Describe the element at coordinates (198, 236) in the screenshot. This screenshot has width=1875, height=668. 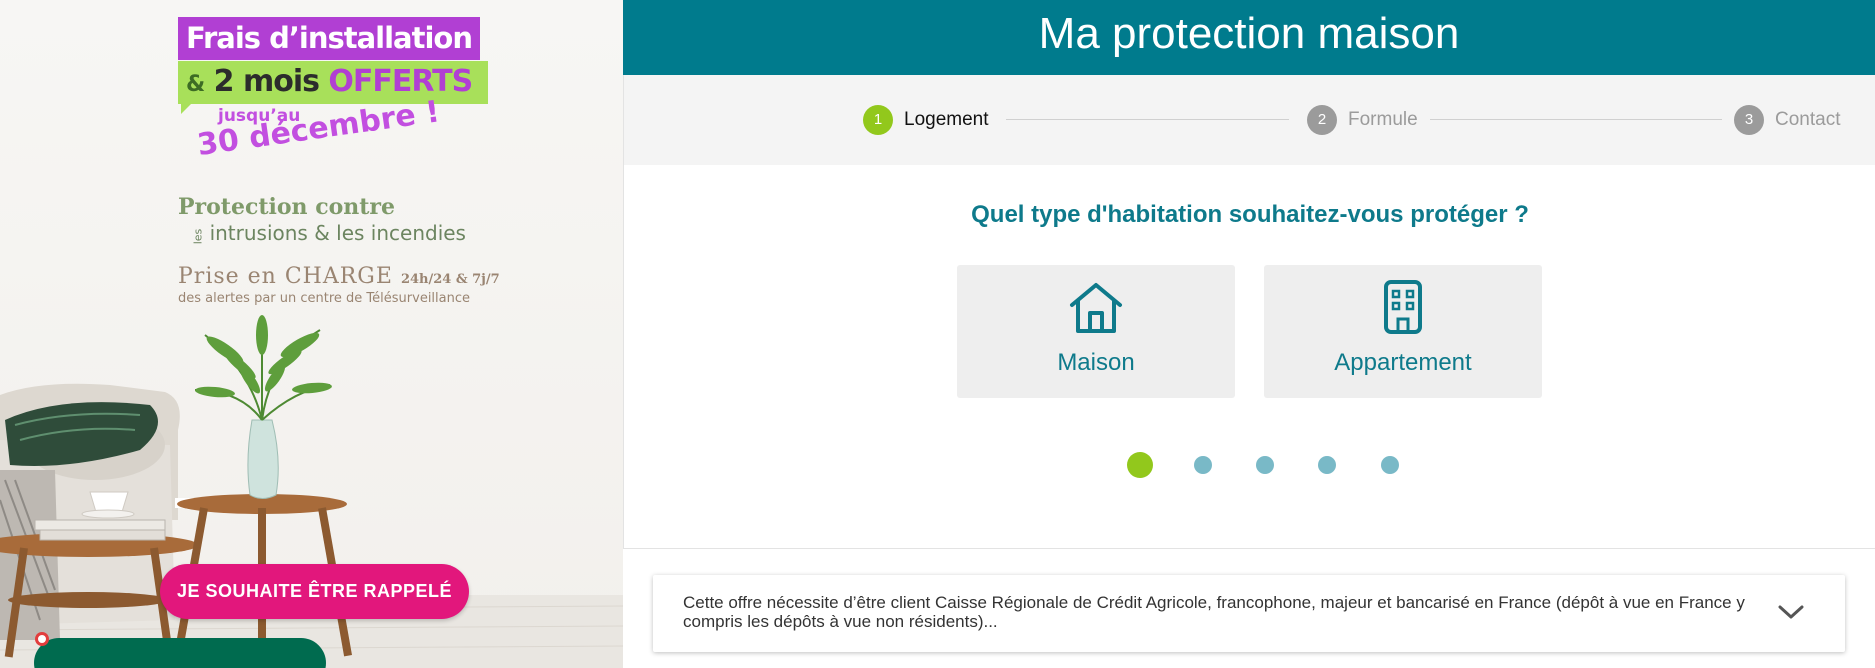
I see `promo-protection-les: les` at that location.